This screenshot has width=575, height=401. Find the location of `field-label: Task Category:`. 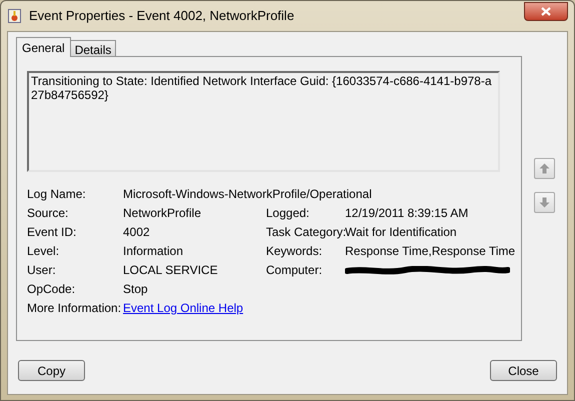

field-label: Task Category: is located at coordinates (305, 232).